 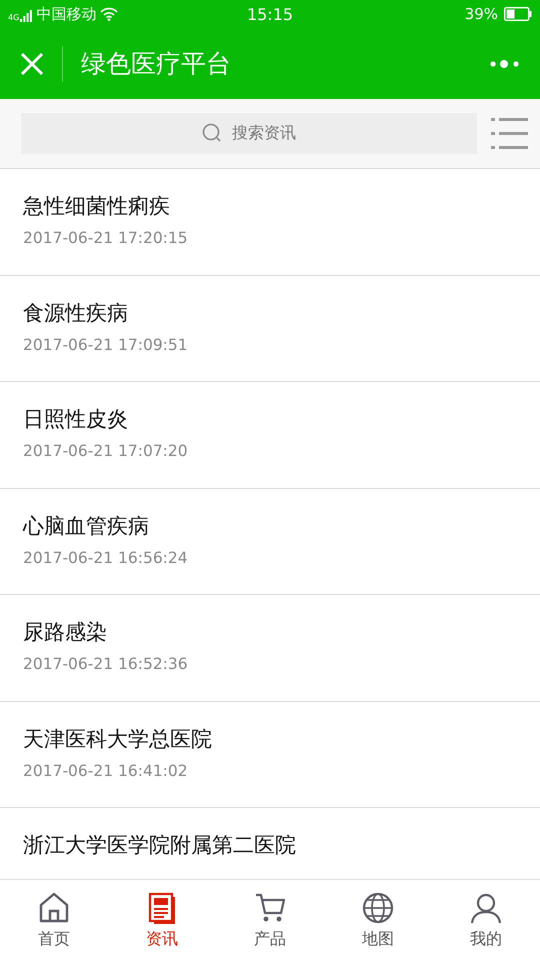 I want to click on close-icon, so click(x=32, y=64).